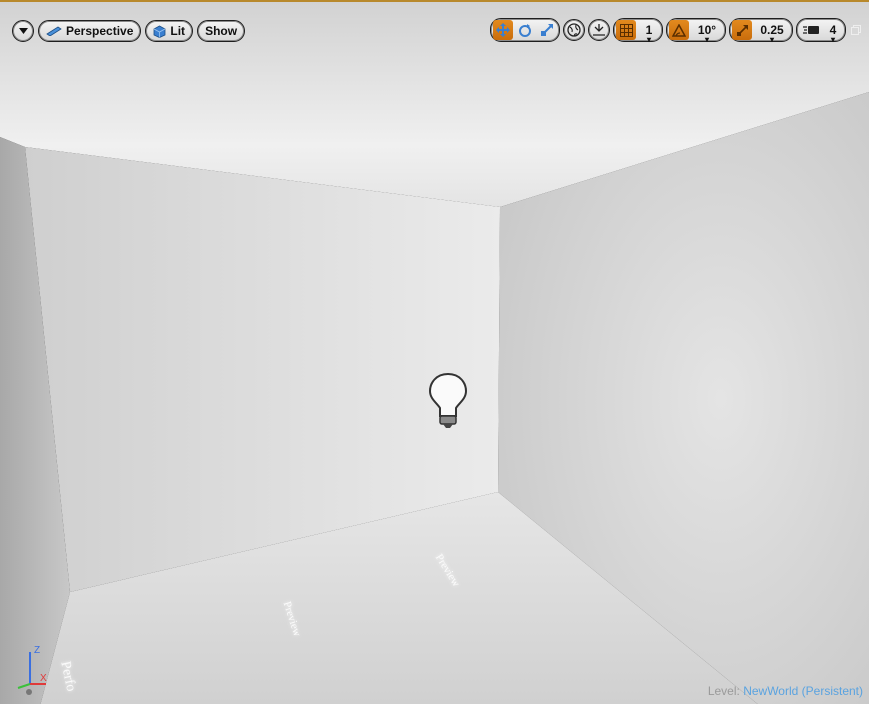 The image size is (869, 704). Describe the element at coordinates (649, 33) in the screenshot. I see `grid-snap-value: 1 ▾` at that location.